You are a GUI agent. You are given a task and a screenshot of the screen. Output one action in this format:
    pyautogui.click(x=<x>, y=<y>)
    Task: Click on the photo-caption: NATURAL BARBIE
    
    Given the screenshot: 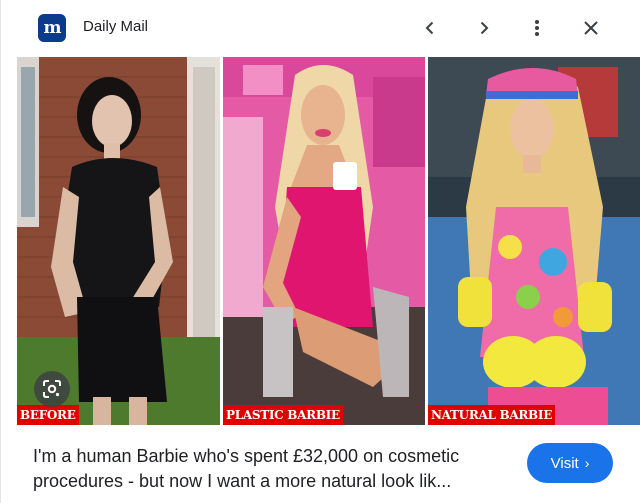 What is the action you would take?
    pyautogui.click(x=492, y=415)
    